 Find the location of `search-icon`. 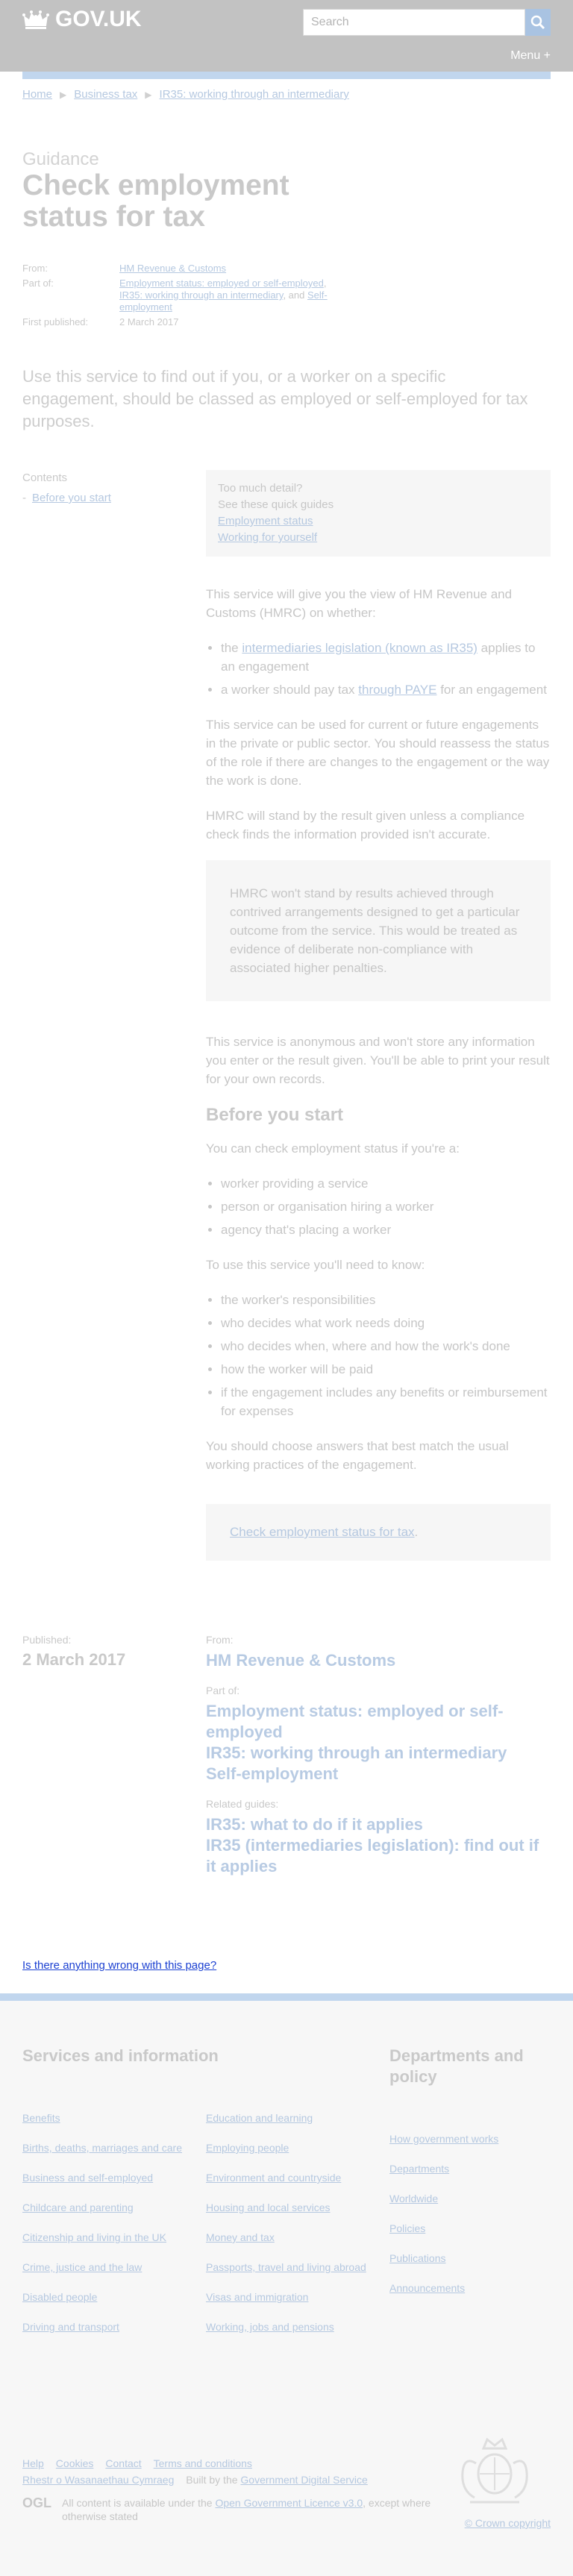

search-icon is located at coordinates (537, 22).